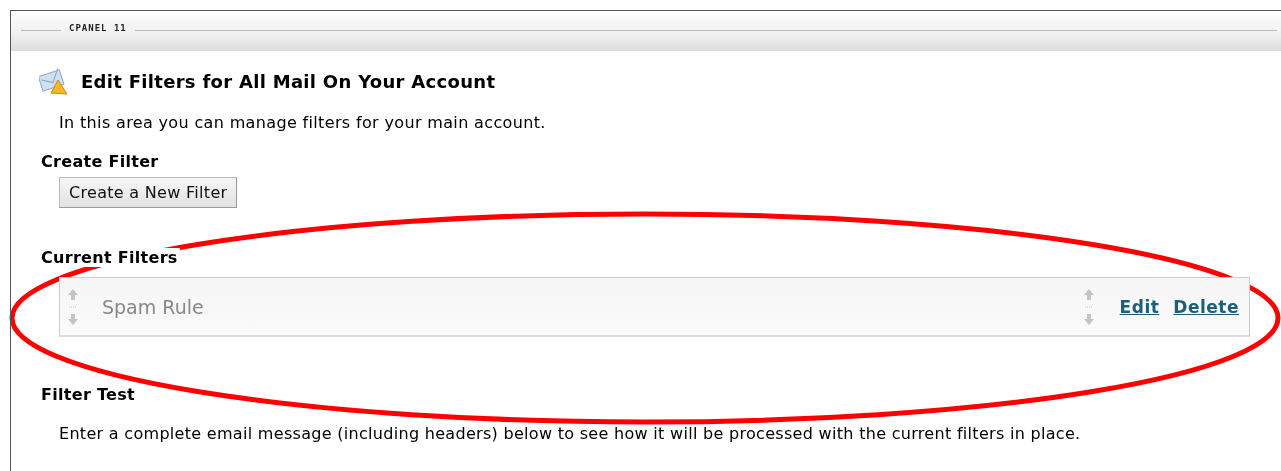  I want to click on section-heading: Create Filter, so click(100, 161).